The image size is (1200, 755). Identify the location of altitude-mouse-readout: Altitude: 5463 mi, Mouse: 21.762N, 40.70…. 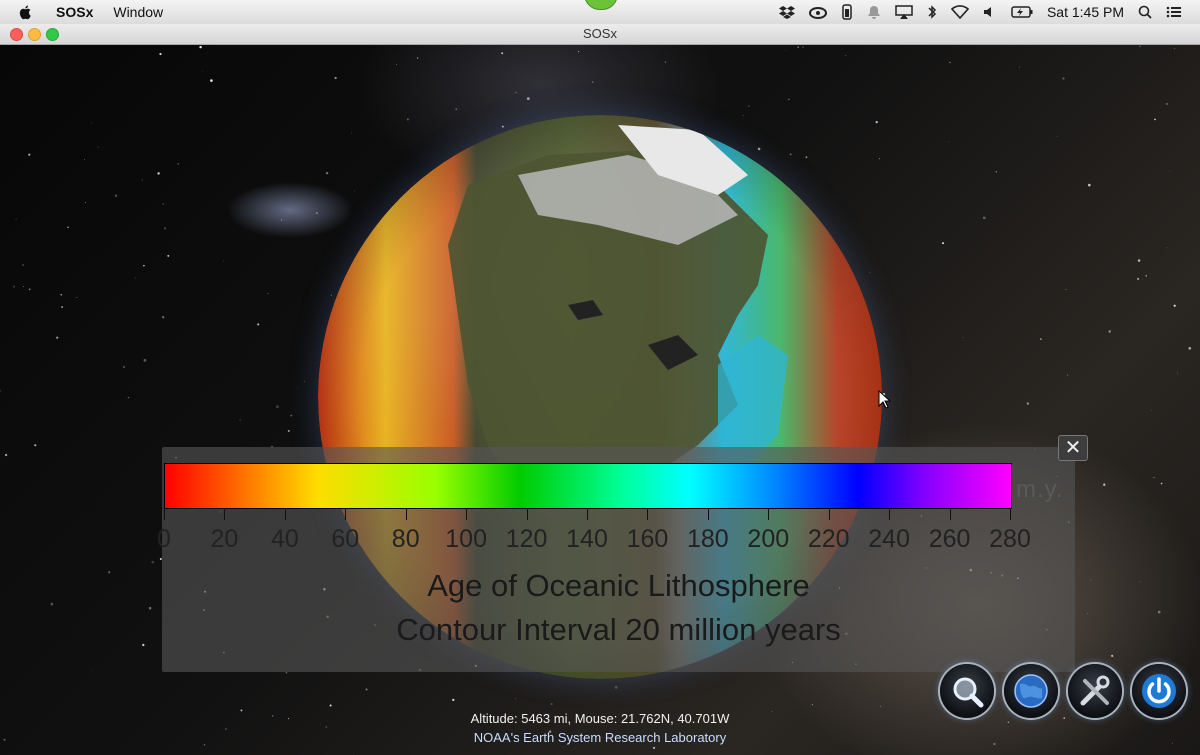
(600, 718).